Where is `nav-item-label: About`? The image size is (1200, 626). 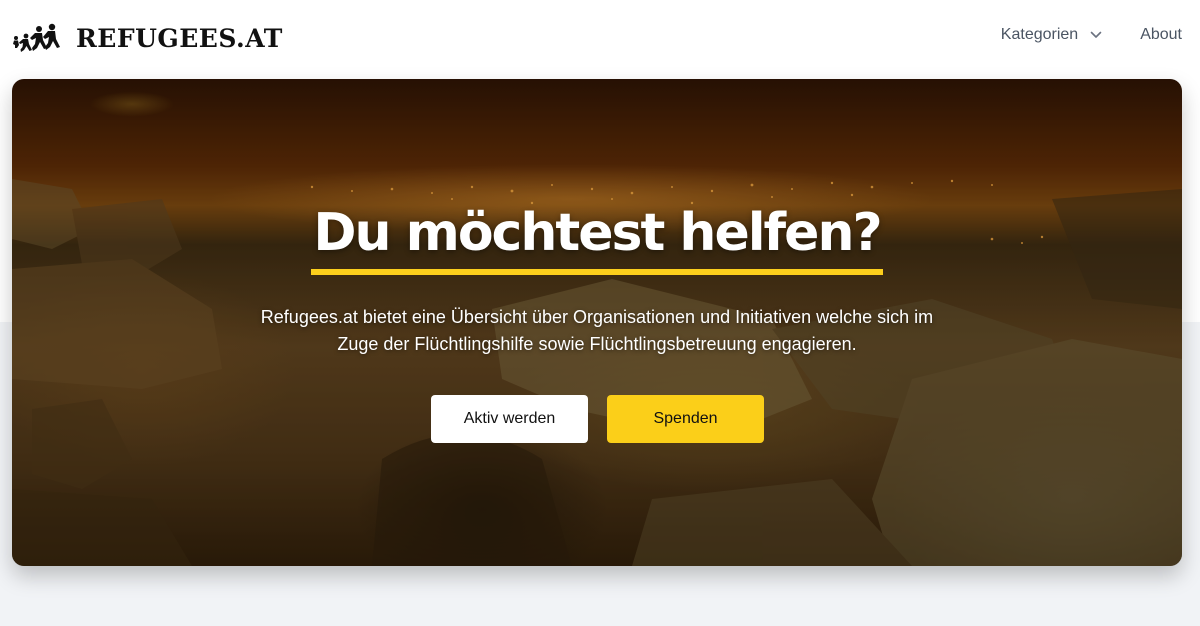
nav-item-label: About is located at coordinates (1161, 34).